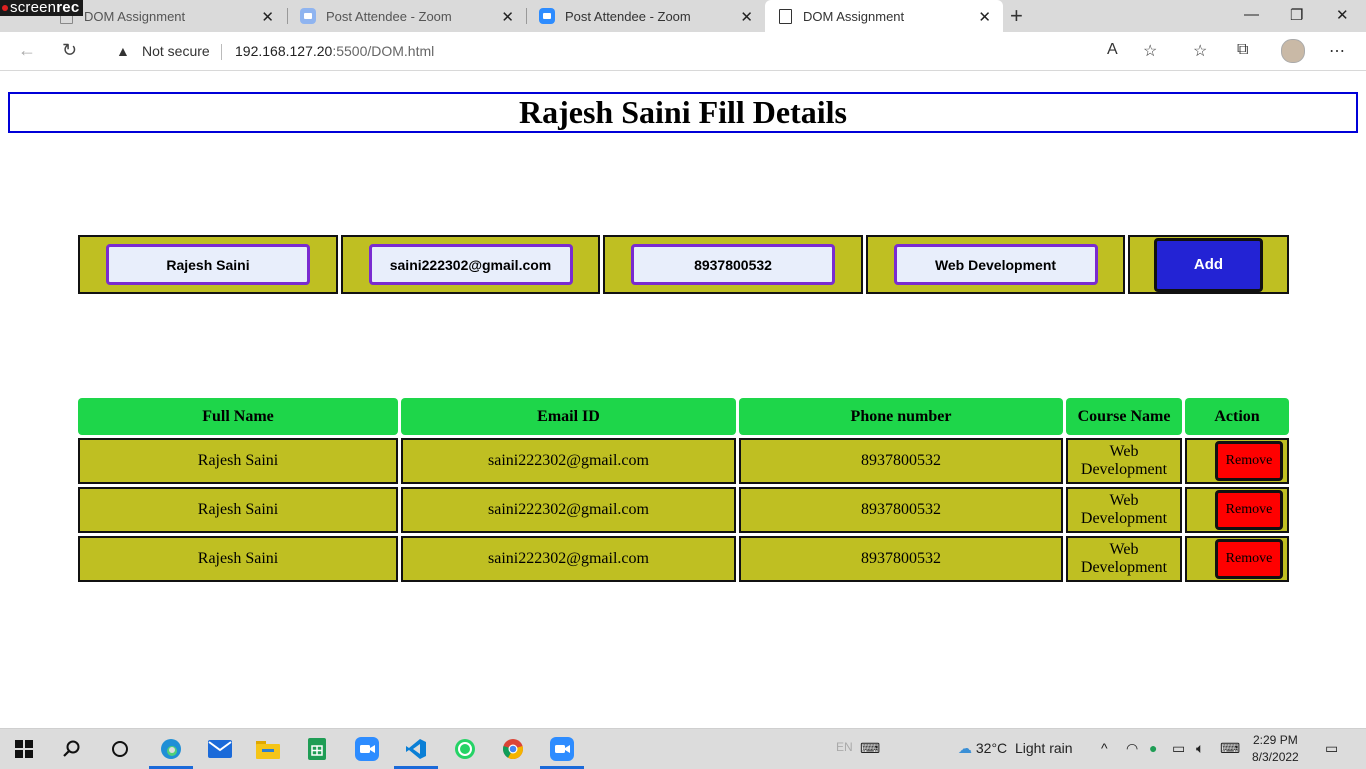  What do you see at coordinates (562, 753) in the screenshot?
I see `zoom-app-icon` at bounding box center [562, 753].